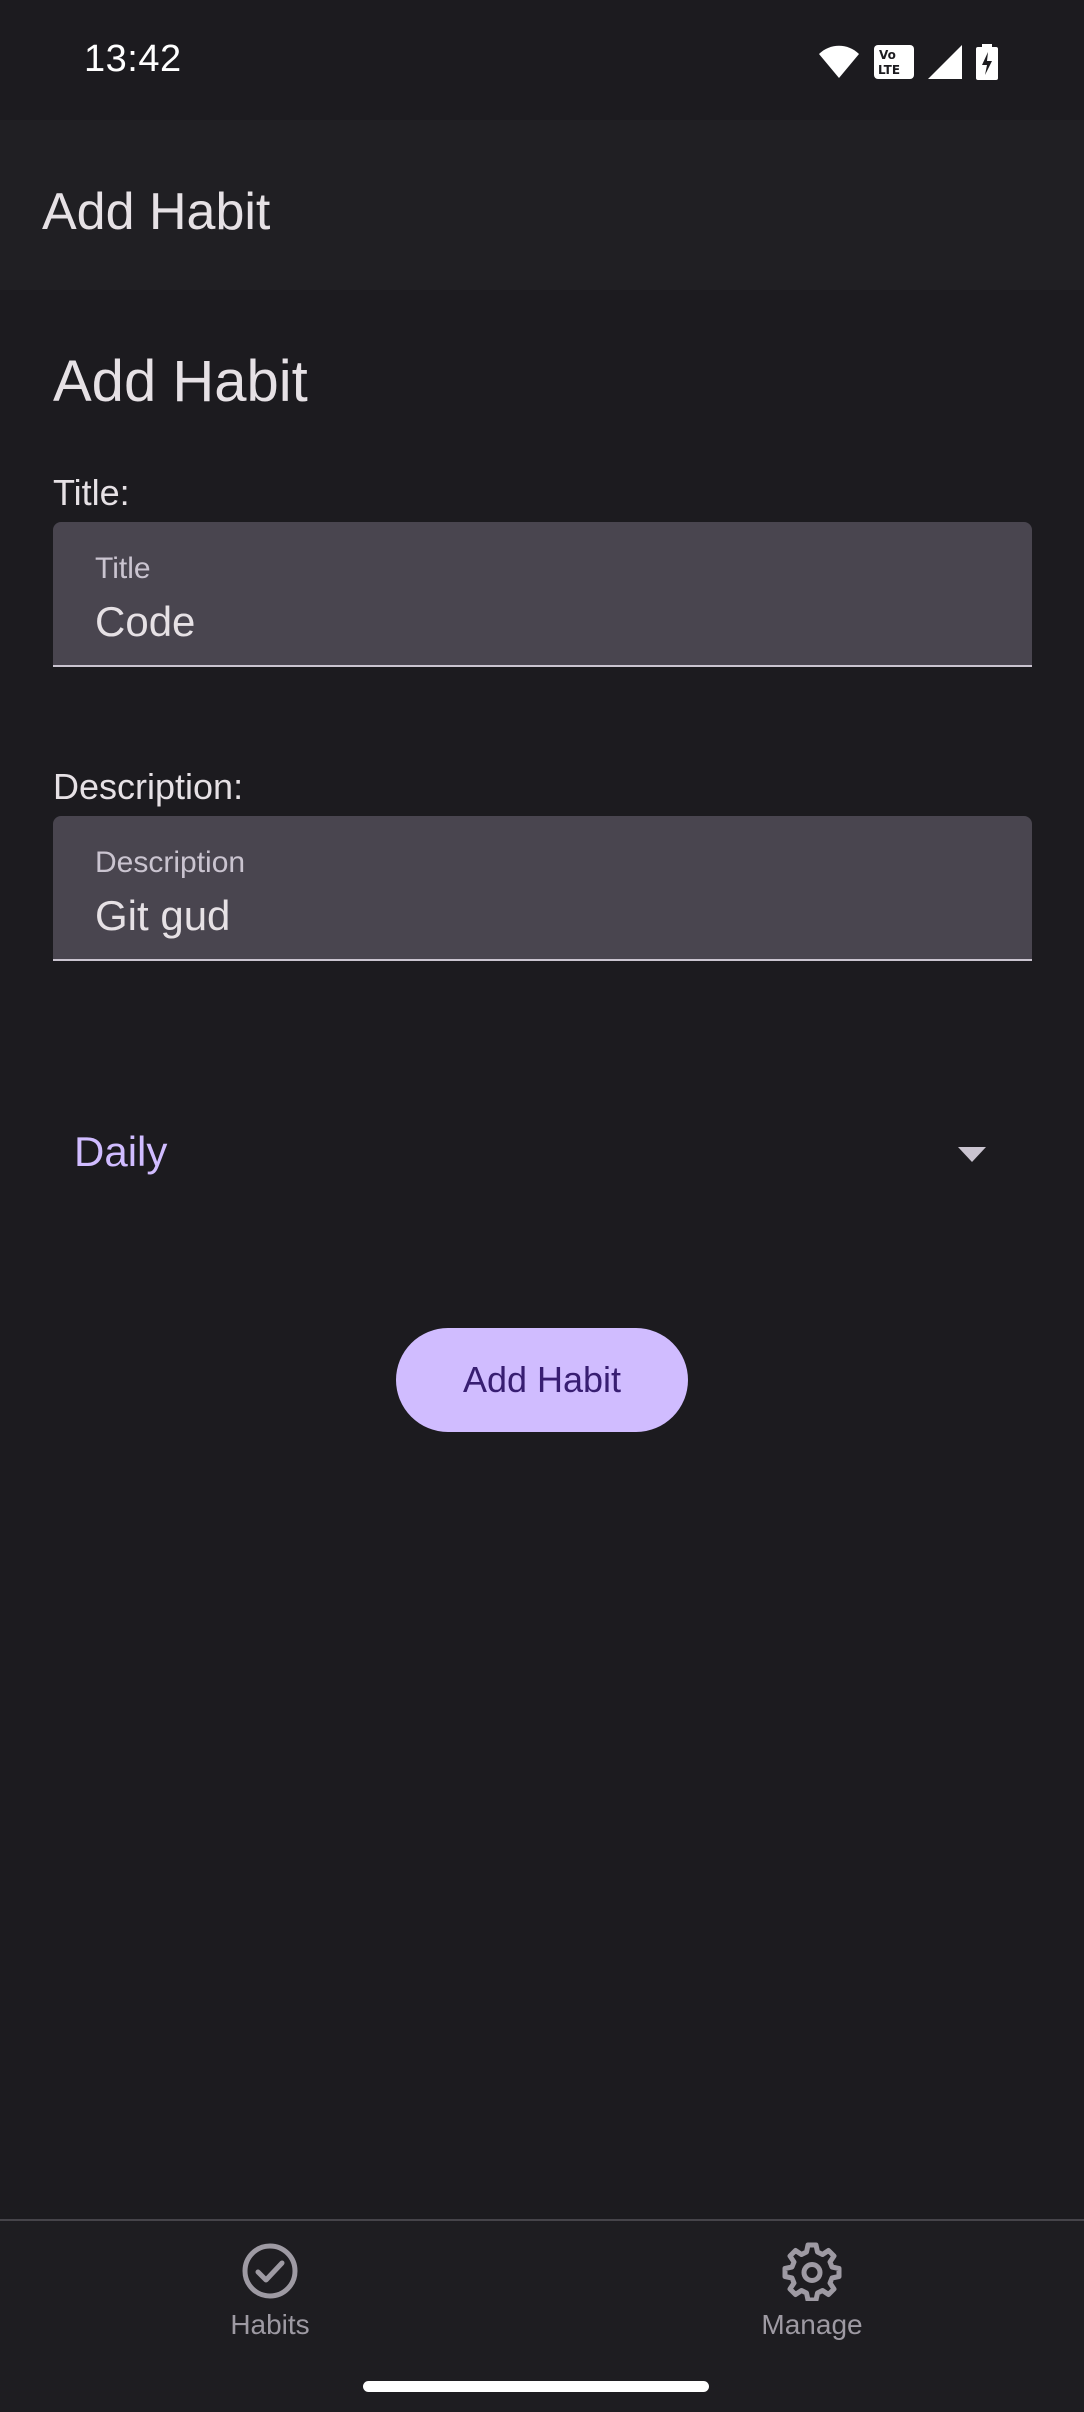 The image size is (1084, 2412). I want to click on nav-label-manage: Manage, so click(812, 2324).